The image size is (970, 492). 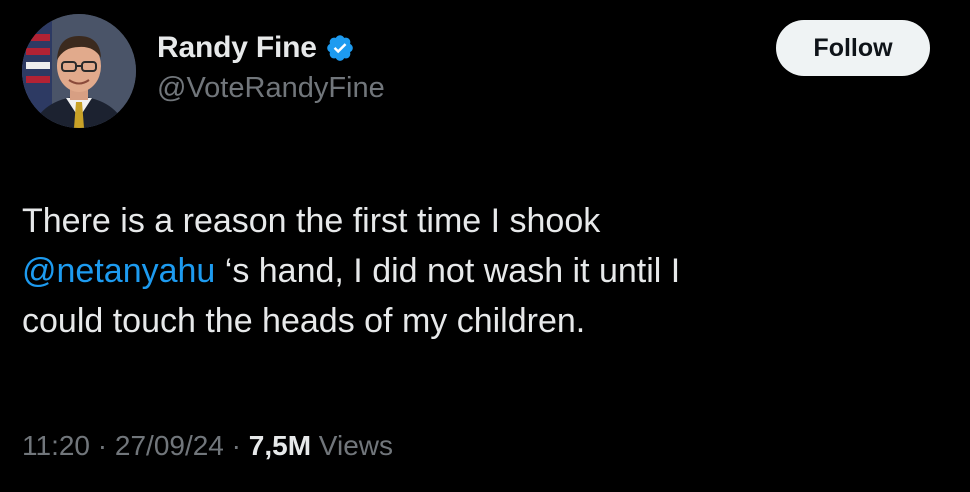 What do you see at coordinates (448, 271) in the screenshot?
I see `tweet-line-2-text: ‘s hand, I did not wash it until I` at bounding box center [448, 271].